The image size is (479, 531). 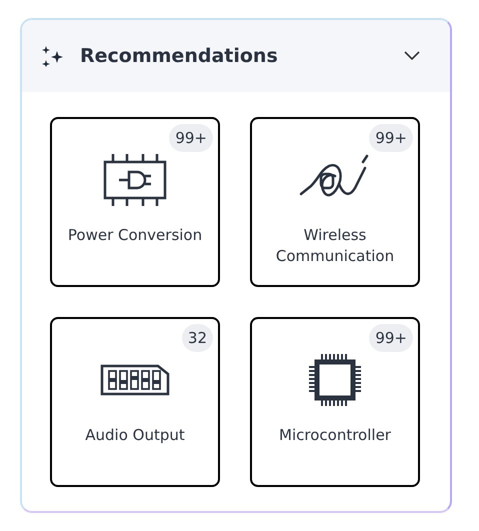 What do you see at coordinates (135, 180) in the screenshot?
I see `chip-plug-icon` at bounding box center [135, 180].